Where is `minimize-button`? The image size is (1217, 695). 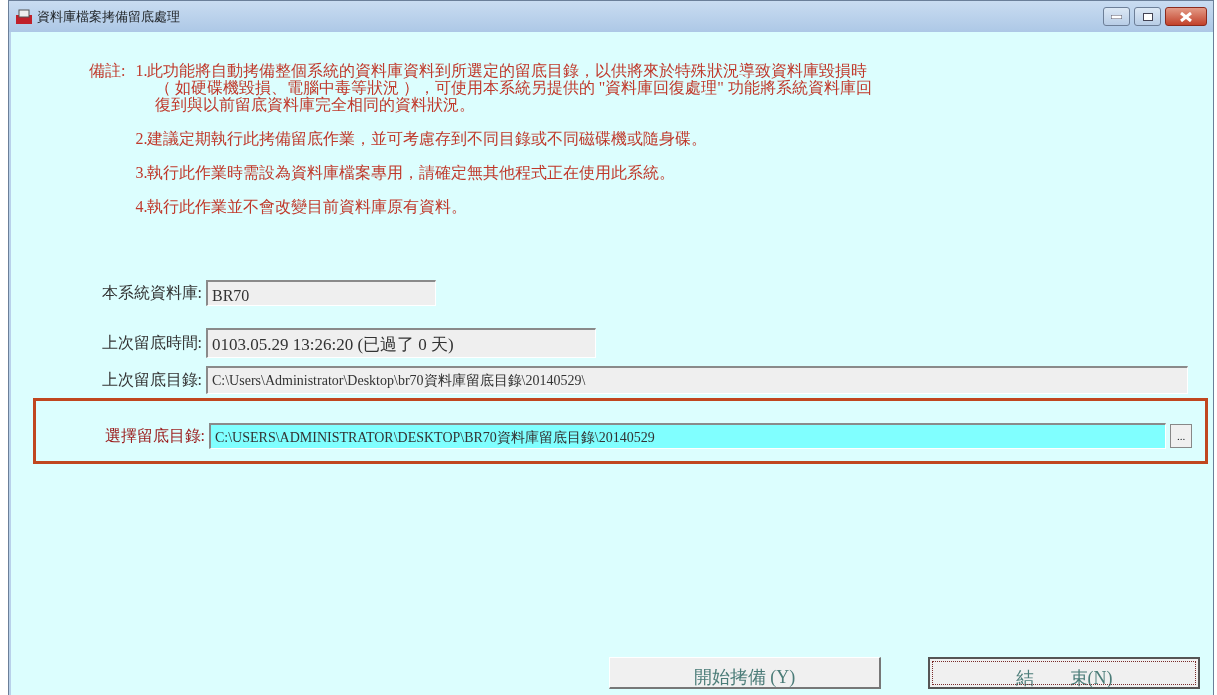
minimize-button is located at coordinates (1116, 16).